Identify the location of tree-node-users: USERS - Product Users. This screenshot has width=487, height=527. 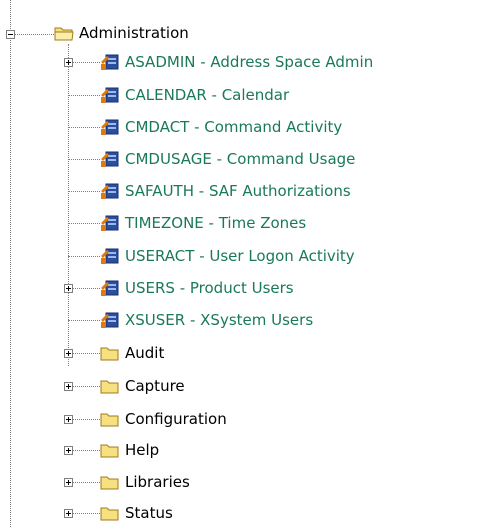
(197, 288).